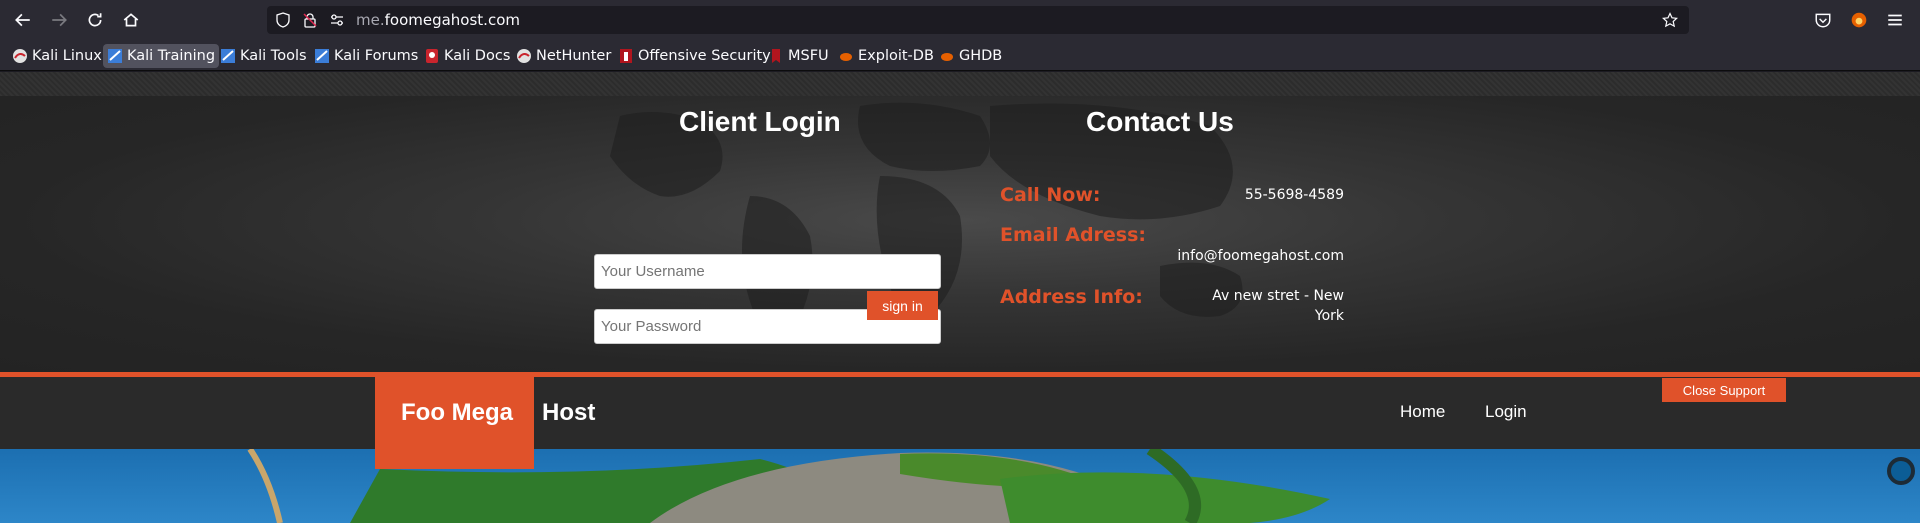 Image resolution: width=1920 pixels, height=523 pixels. What do you see at coordinates (798, 56) in the screenshot?
I see `bookmark-msfu: MSFU` at bounding box center [798, 56].